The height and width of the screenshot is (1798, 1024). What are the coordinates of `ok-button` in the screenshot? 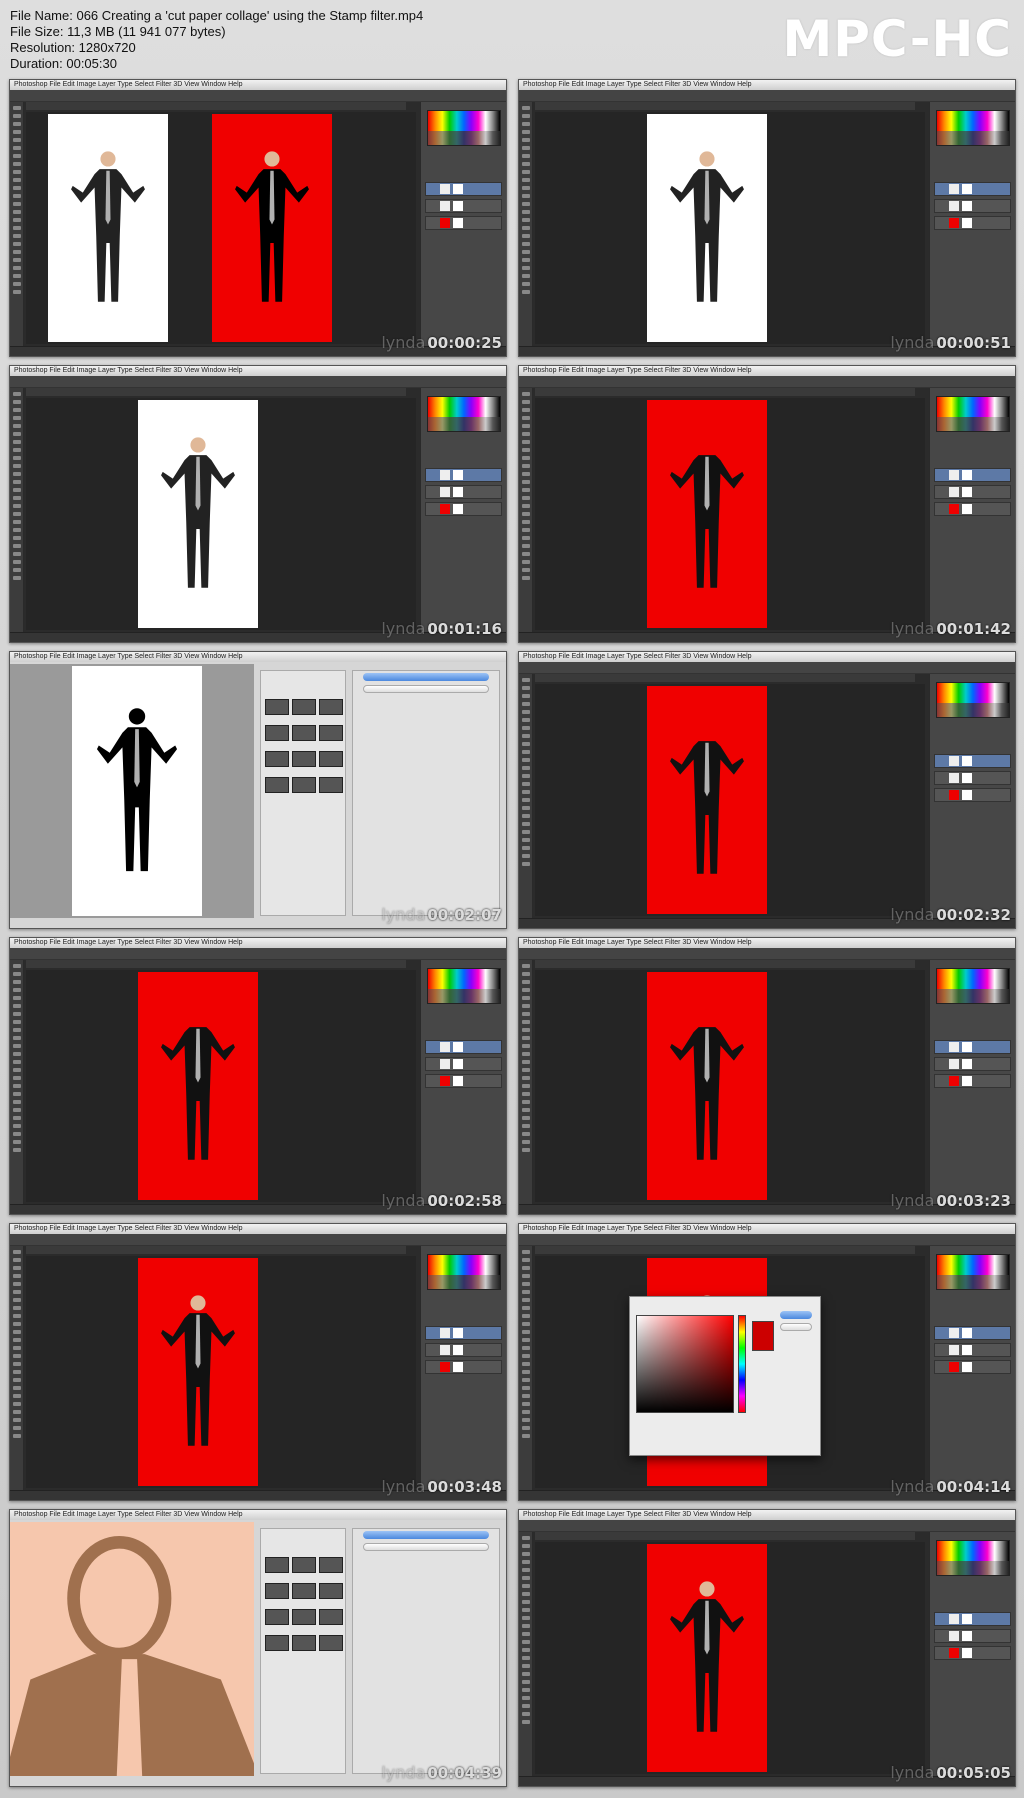 It's located at (796, 1315).